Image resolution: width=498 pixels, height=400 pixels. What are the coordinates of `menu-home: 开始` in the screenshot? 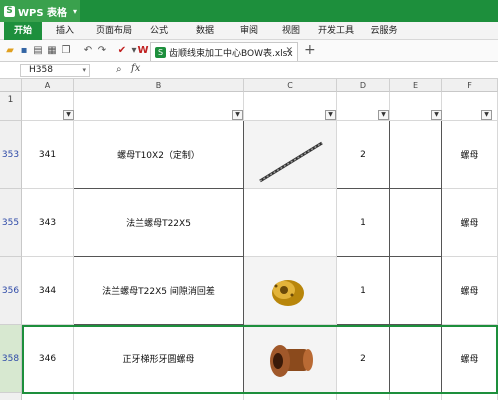 It's located at (23, 31).